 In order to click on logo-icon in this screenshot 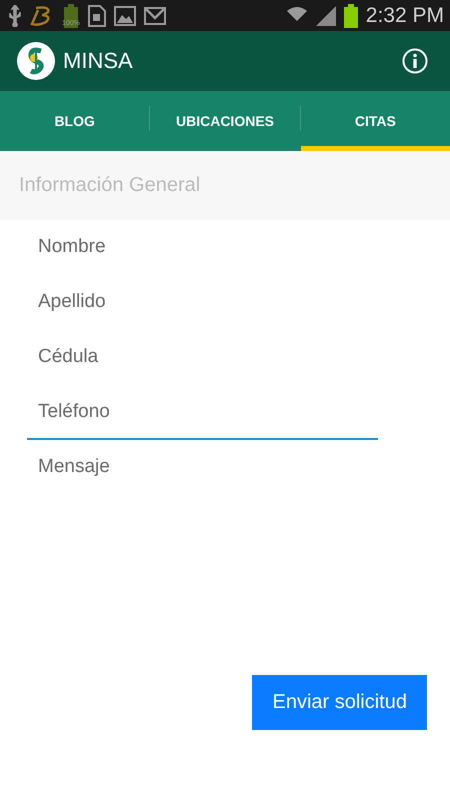, I will do `click(36, 61)`.